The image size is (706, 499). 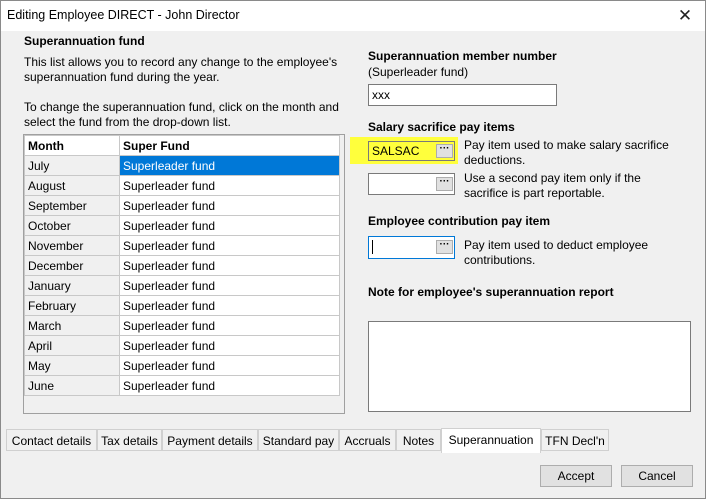 I want to click on month-cell: February, so click(x=72, y=305).